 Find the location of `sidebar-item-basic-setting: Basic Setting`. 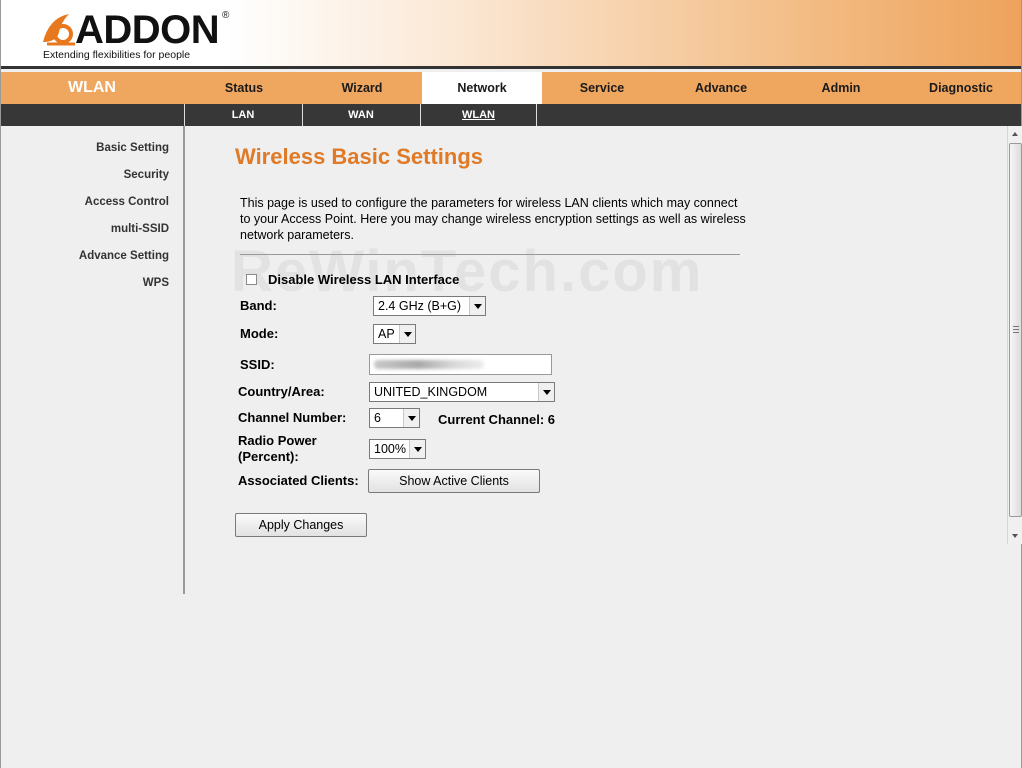

sidebar-item-basic-setting: Basic Setting is located at coordinates (132, 148).